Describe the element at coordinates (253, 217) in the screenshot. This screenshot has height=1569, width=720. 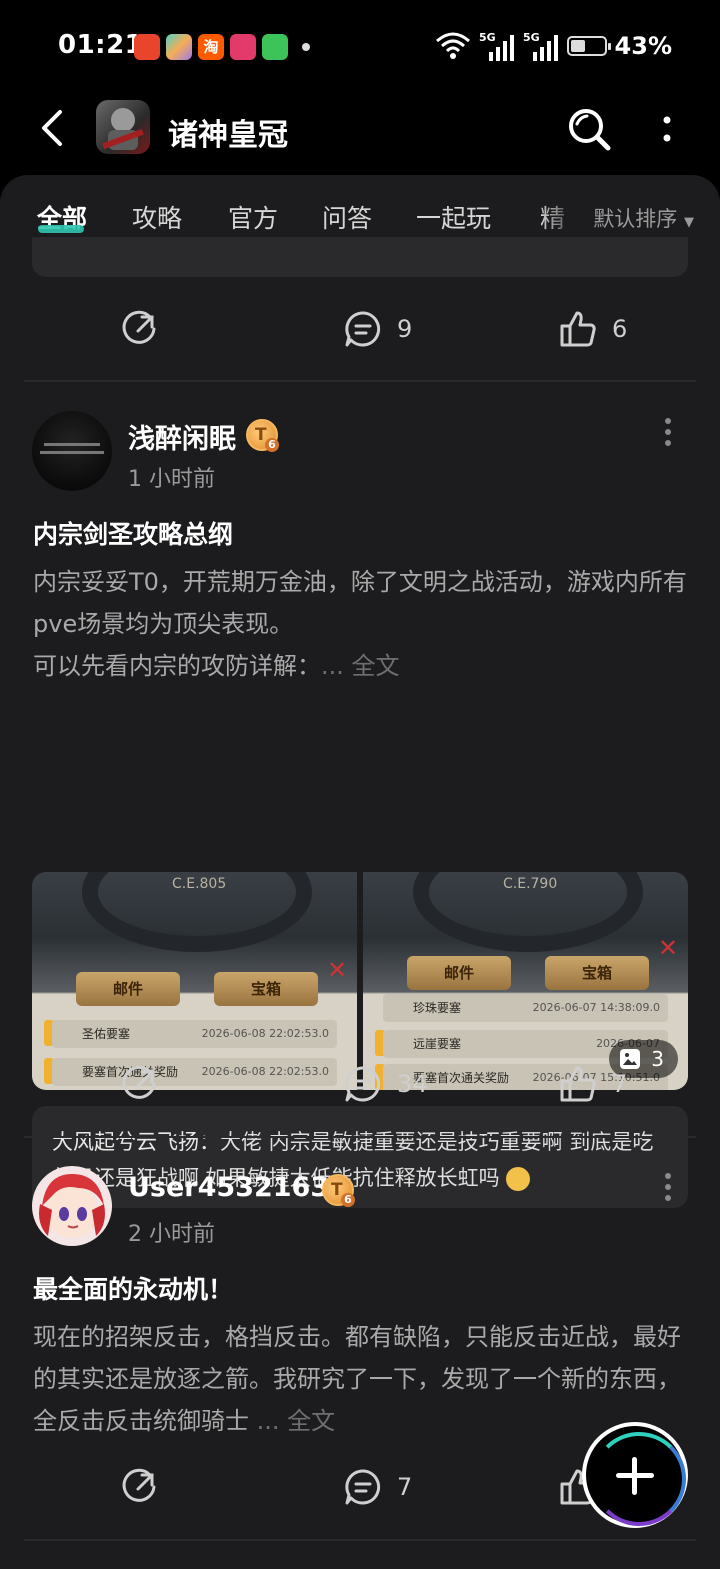
I see `tab-official: 官方` at that location.